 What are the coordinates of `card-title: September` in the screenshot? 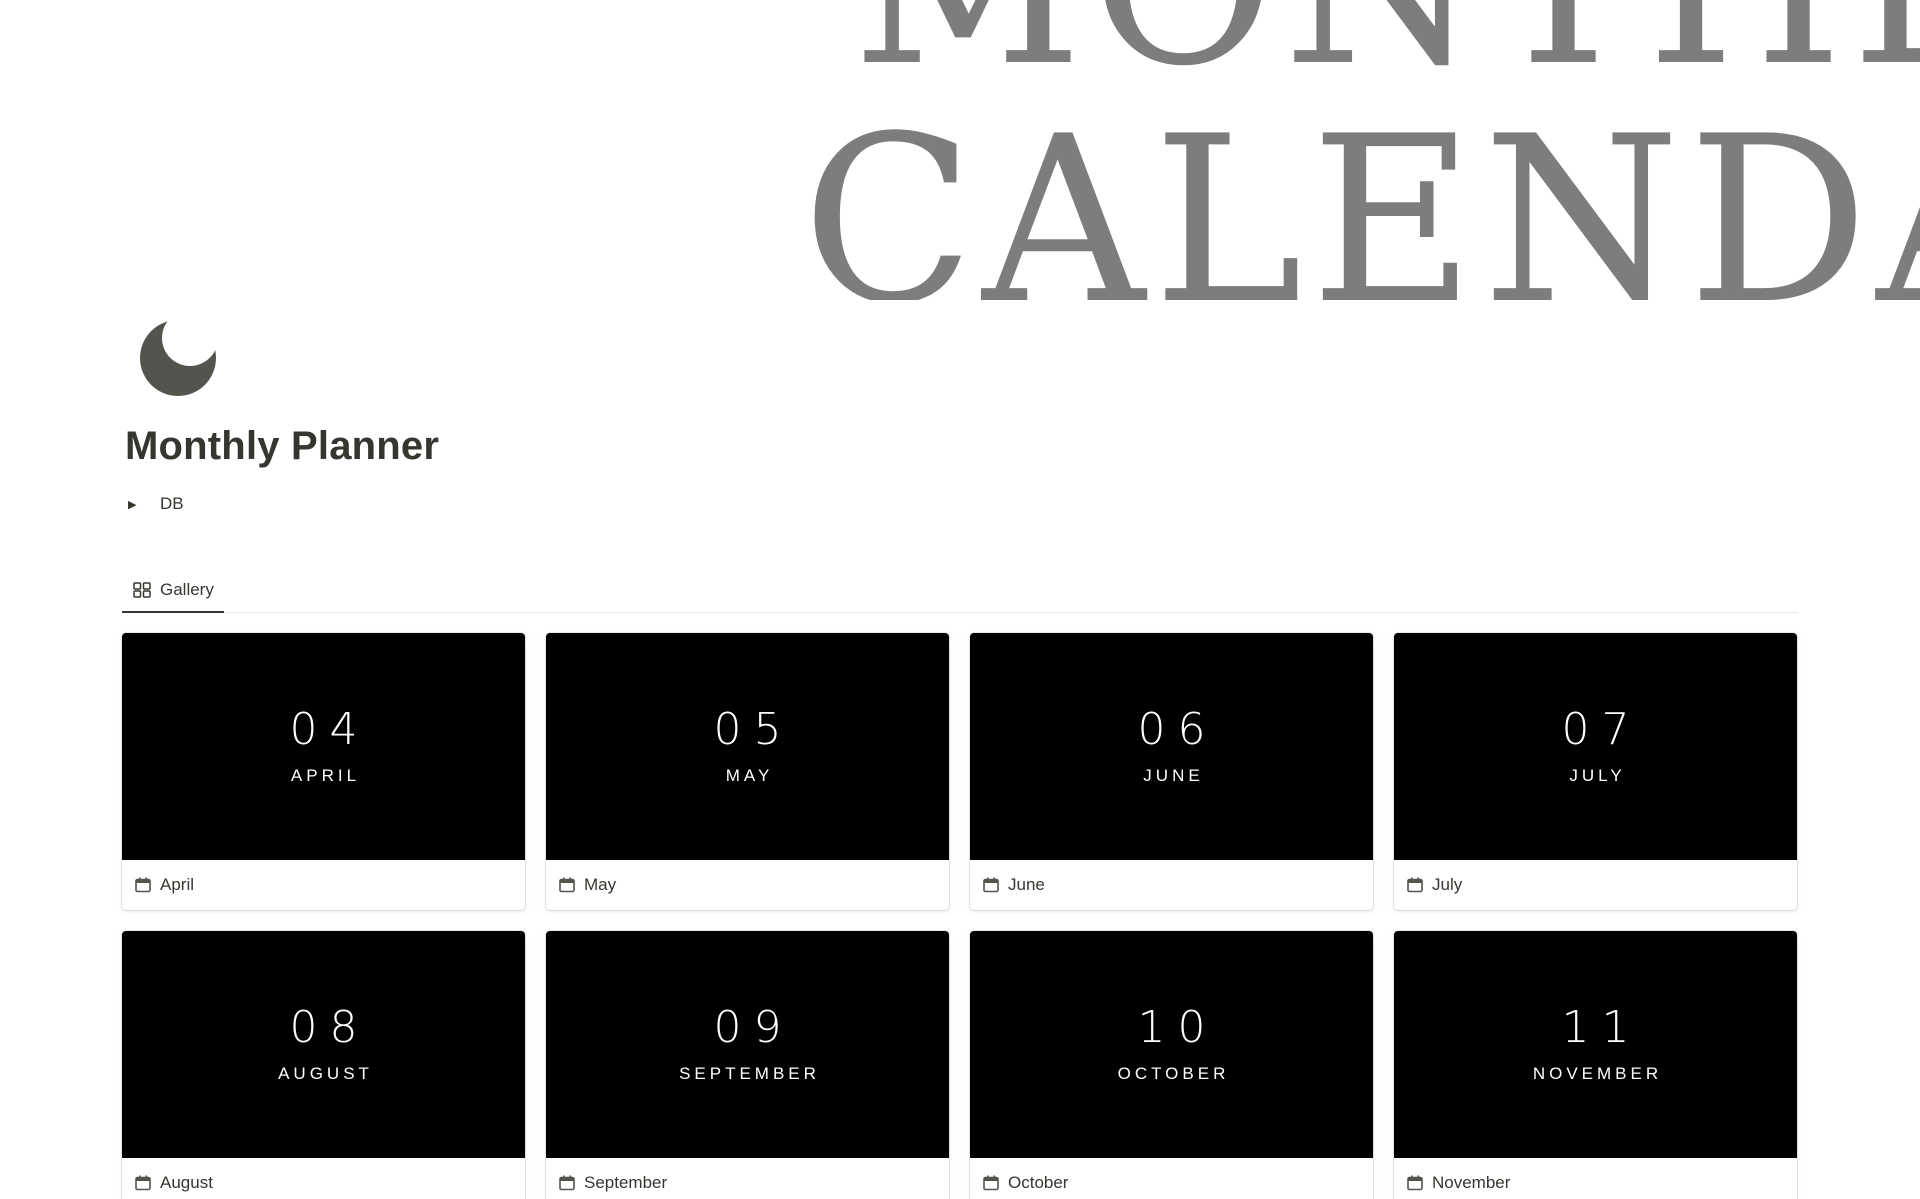 It's located at (626, 1182).